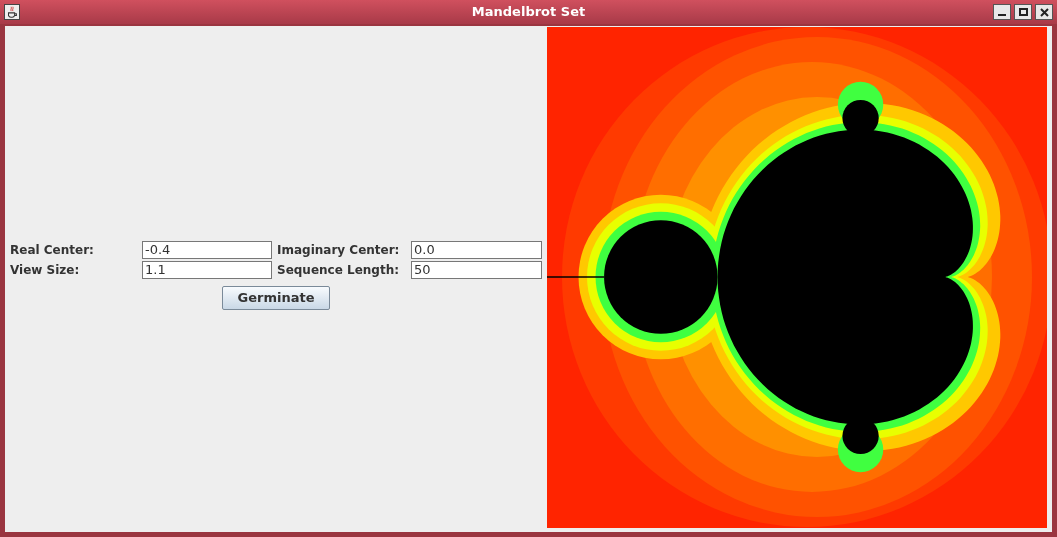 The width and height of the screenshot is (1057, 537). Describe the element at coordinates (1002, 12) in the screenshot. I see `minimize-button` at that location.